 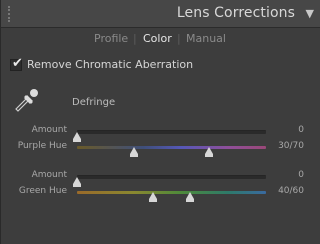 What do you see at coordinates (190, 197) in the screenshot?
I see `green-hue-high-thumb` at bounding box center [190, 197].